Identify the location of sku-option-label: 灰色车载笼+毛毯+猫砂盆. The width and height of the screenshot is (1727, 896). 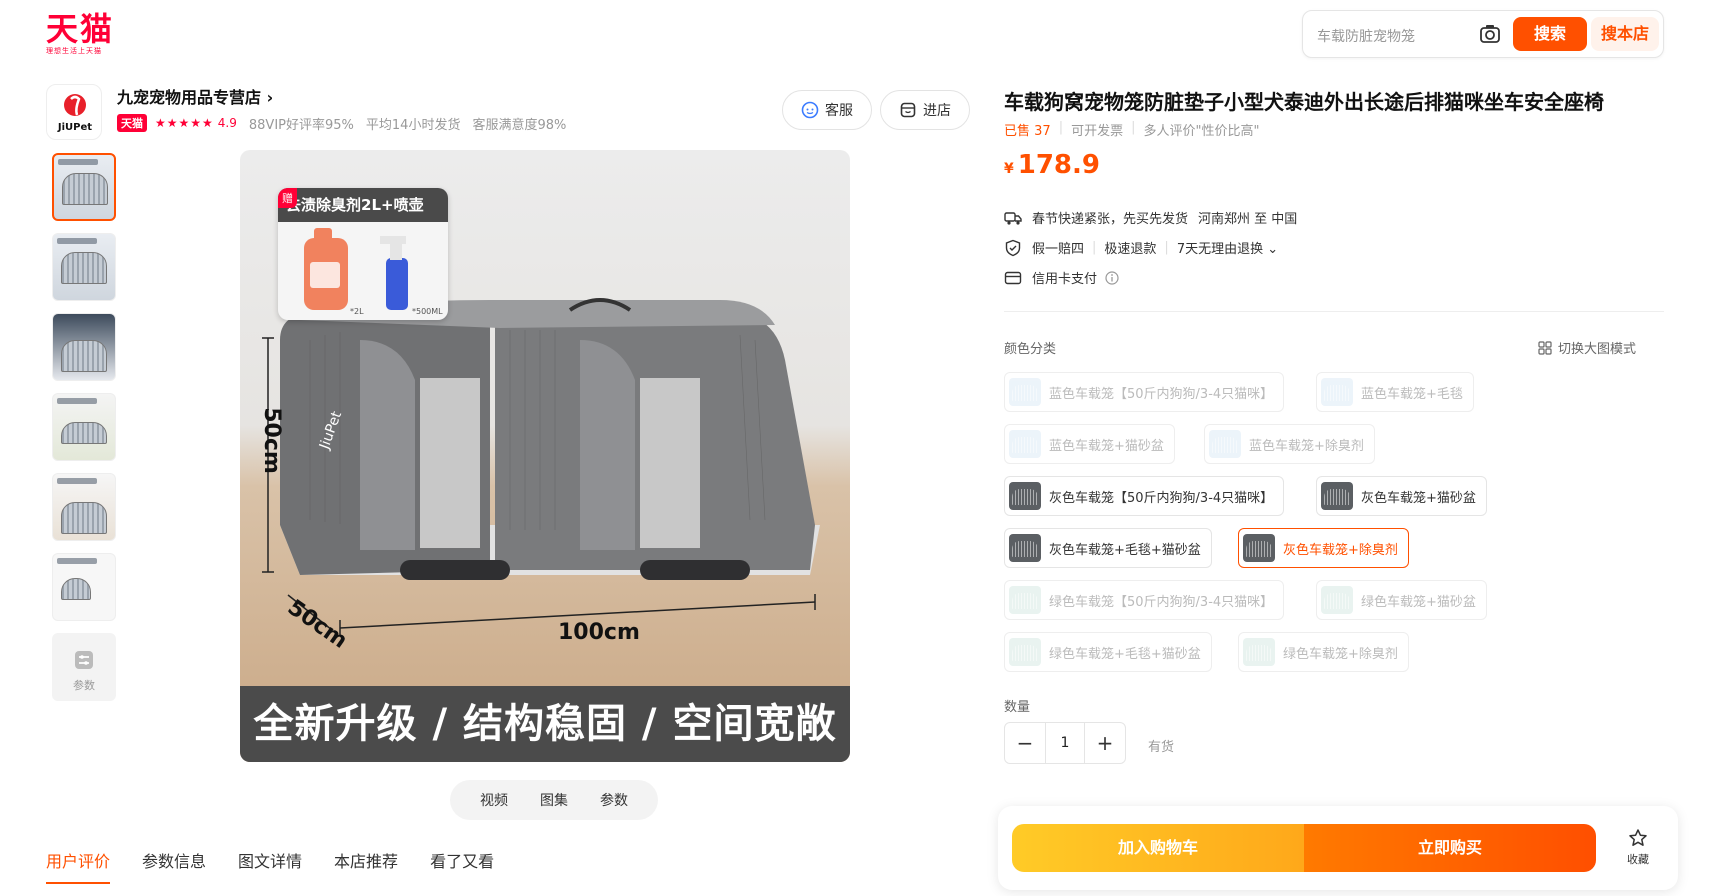
(1125, 550).